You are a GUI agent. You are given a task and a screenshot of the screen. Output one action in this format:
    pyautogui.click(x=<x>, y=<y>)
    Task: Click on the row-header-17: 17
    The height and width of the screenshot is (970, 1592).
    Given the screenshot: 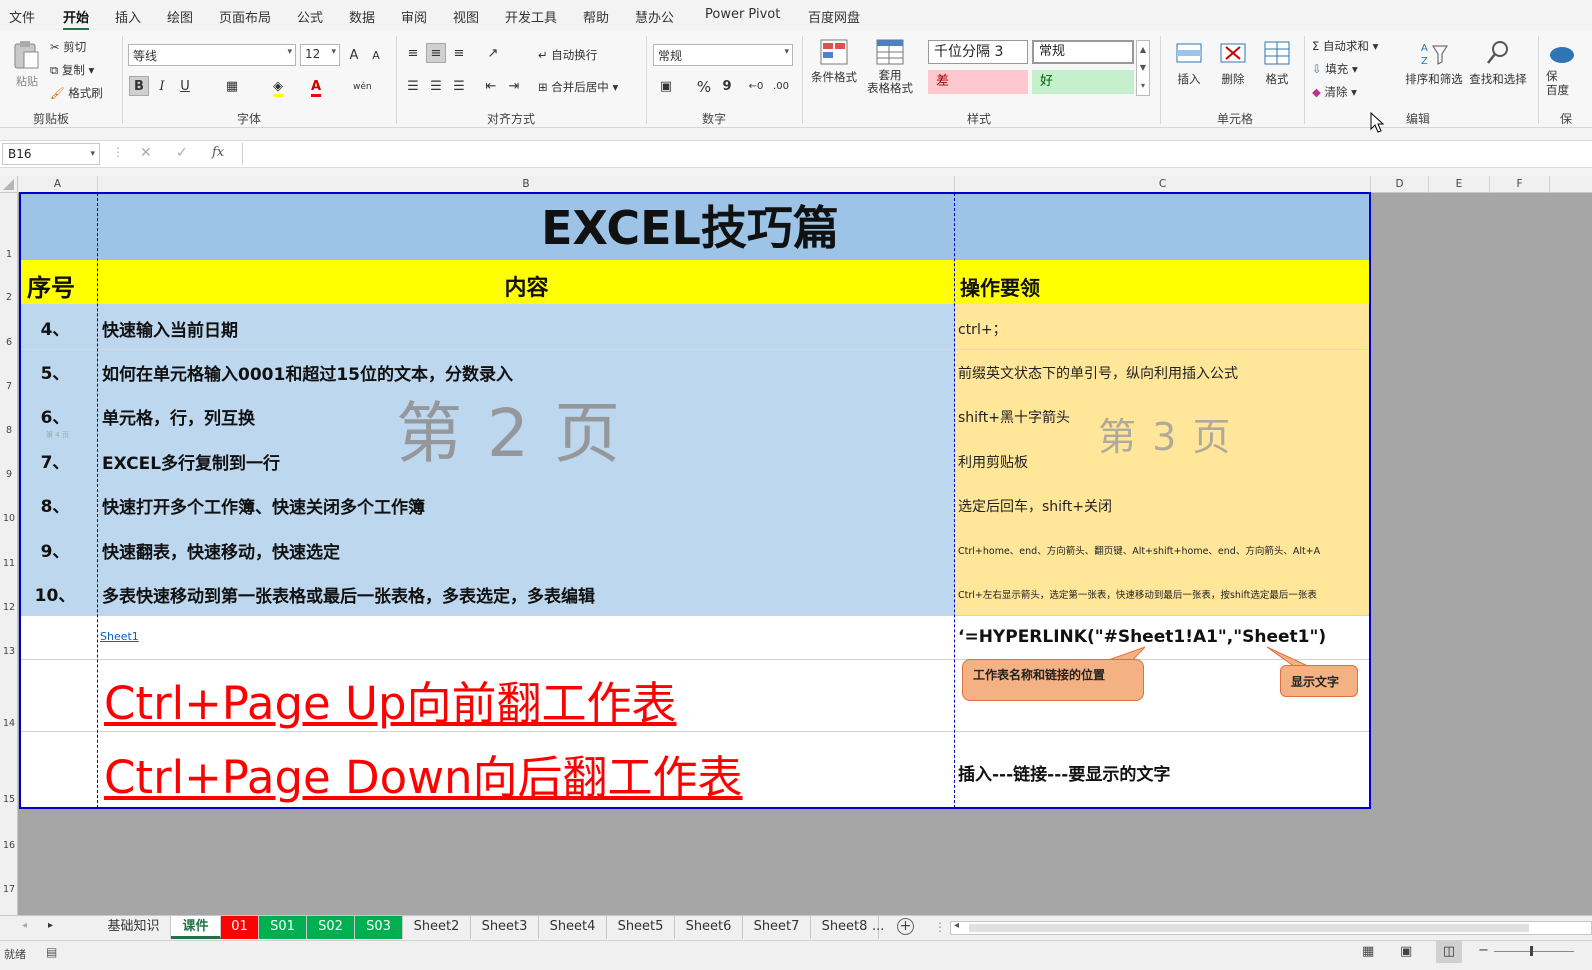 What is the action you would take?
    pyautogui.click(x=9, y=889)
    